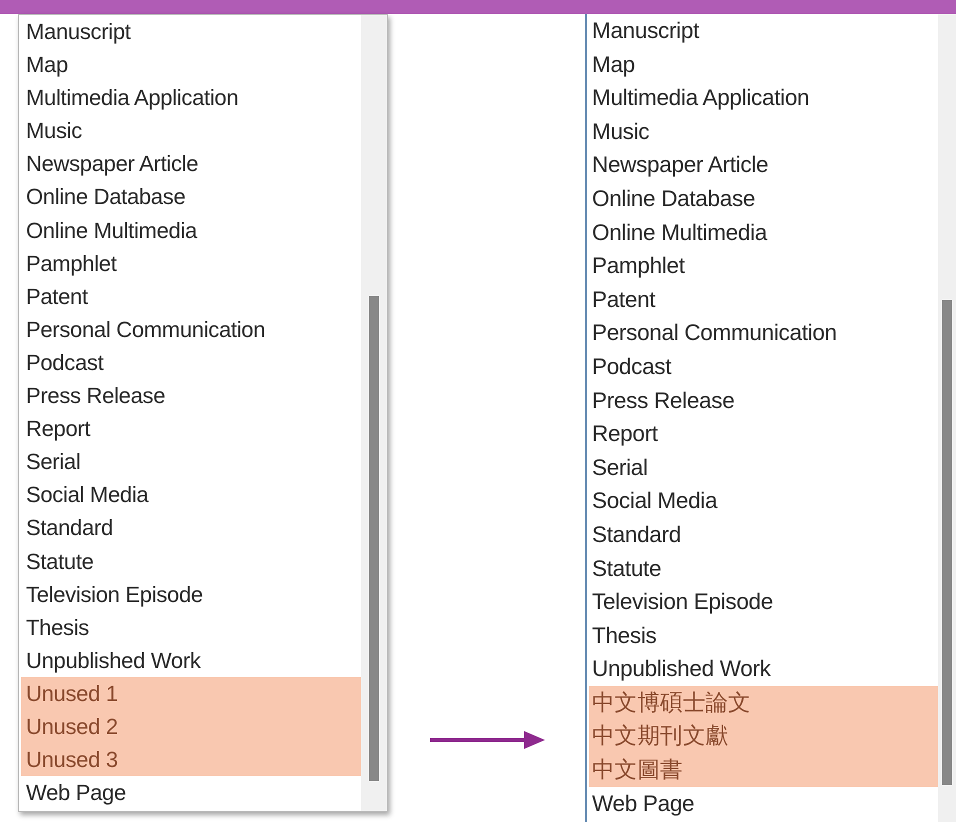 This screenshot has height=822, width=956. I want to click on list-item: 中文圖書, so click(763, 770).